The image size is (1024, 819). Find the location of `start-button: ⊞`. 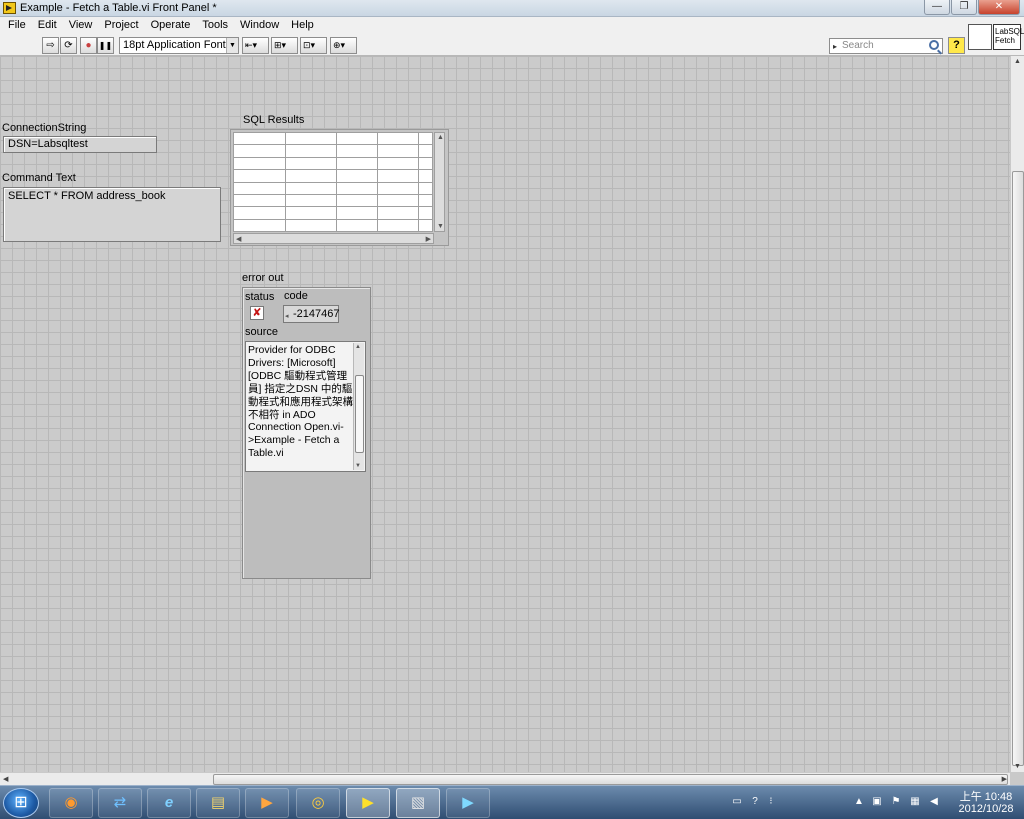

start-button: ⊞ is located at coordinates (21, 803).